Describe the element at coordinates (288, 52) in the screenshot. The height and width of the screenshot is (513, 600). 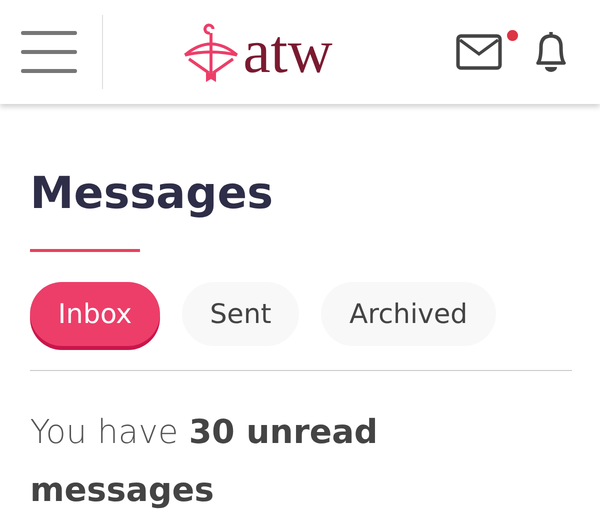
I see `logo: atw` at that location.